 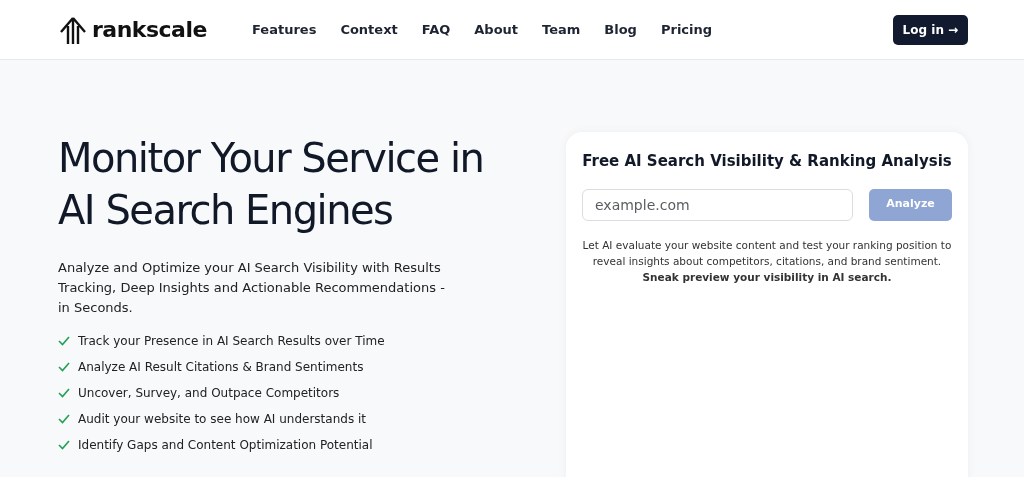 I want to click on hero-subtitle: Analyze and Optimize your AI Search Visibility with Results Tracking, Deep Insights and Actionable Recommendations - in Seconds., so click(x=252, y=288).